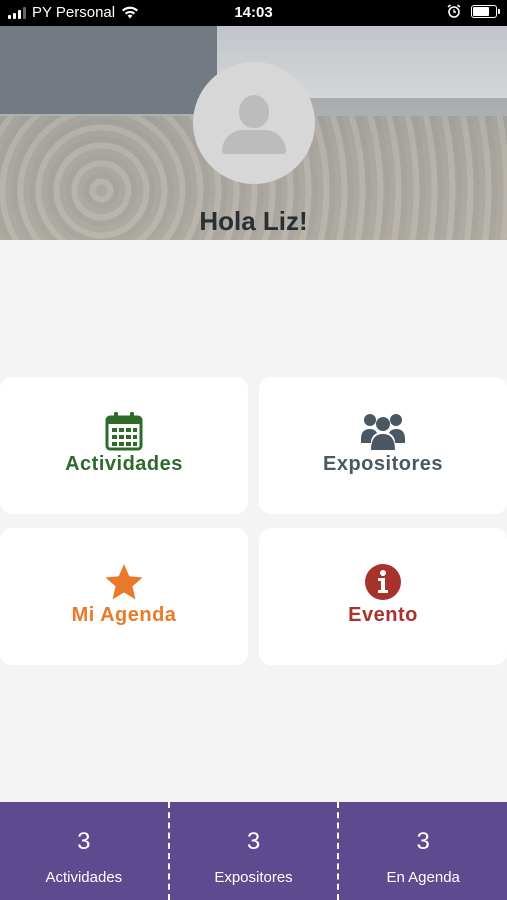  I want to click on stat-en-agenda: 3 En Agenda, so click(422, 851).